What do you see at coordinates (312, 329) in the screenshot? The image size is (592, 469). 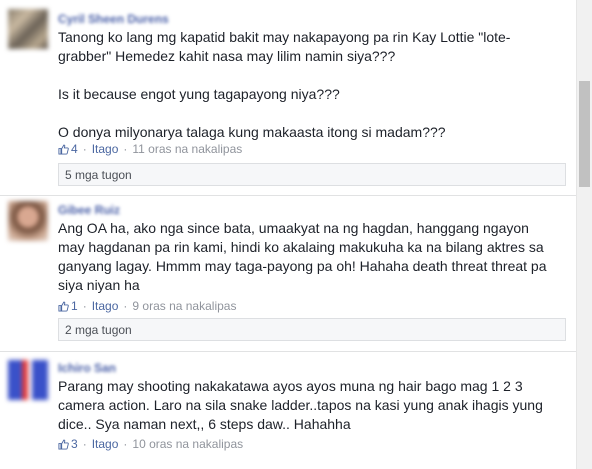 I see `replies-toggle: 2 mga tugon` at bounding box center [312, 329].